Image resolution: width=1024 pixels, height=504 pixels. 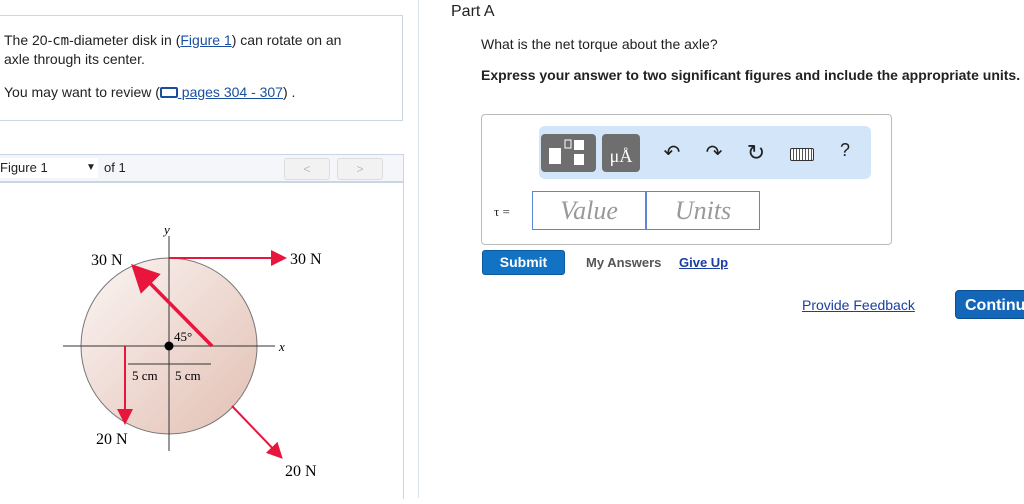 What do you see at coordinates (91, 167) in the screenshot?
I see `dropdown-arrow-icon: ▼` at bounding box center [91, 167].